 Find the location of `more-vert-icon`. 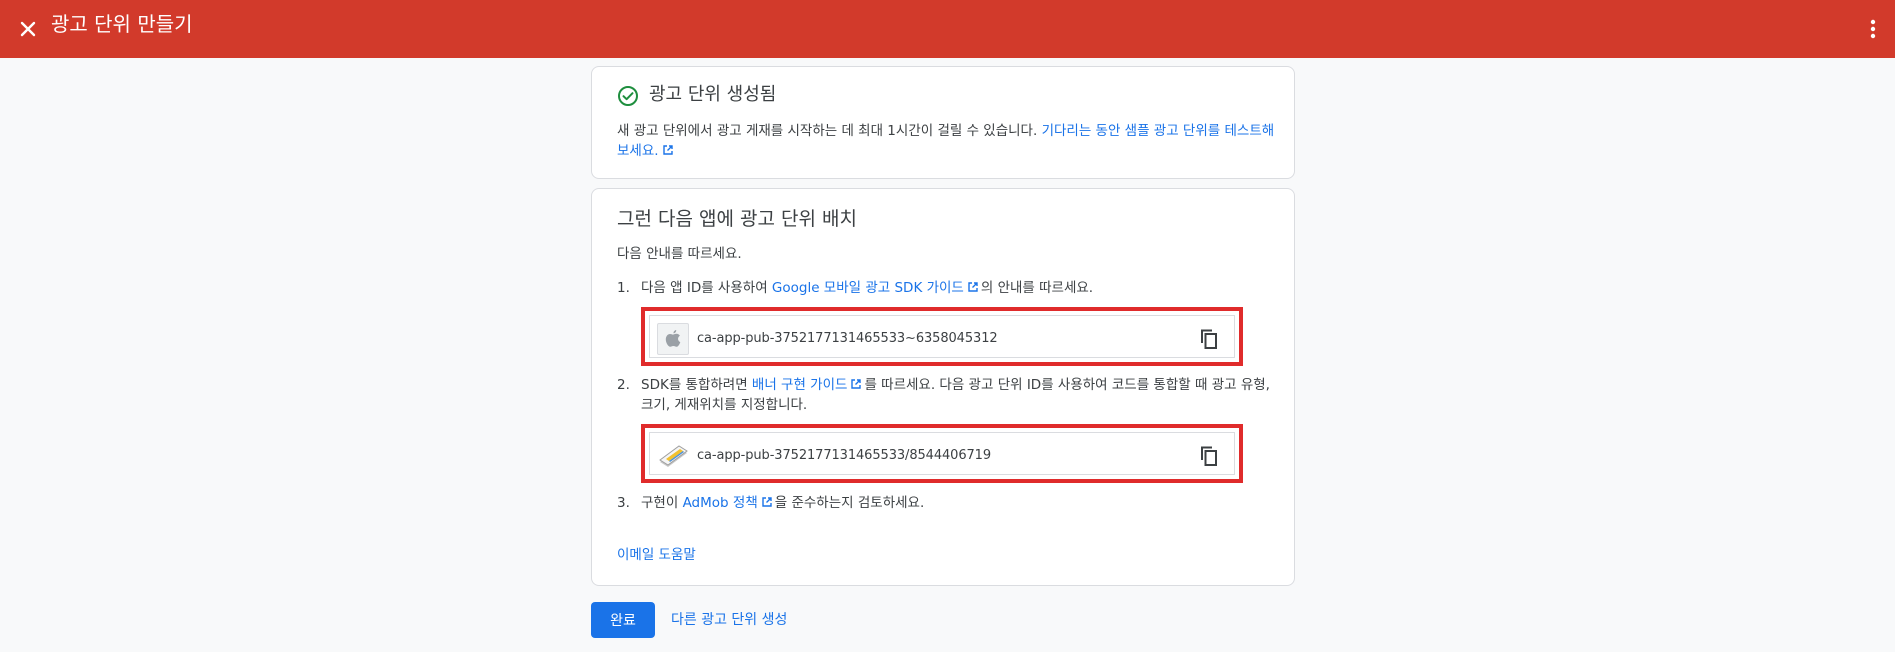

more-vert-icon is located at coordinates (1873, 29).